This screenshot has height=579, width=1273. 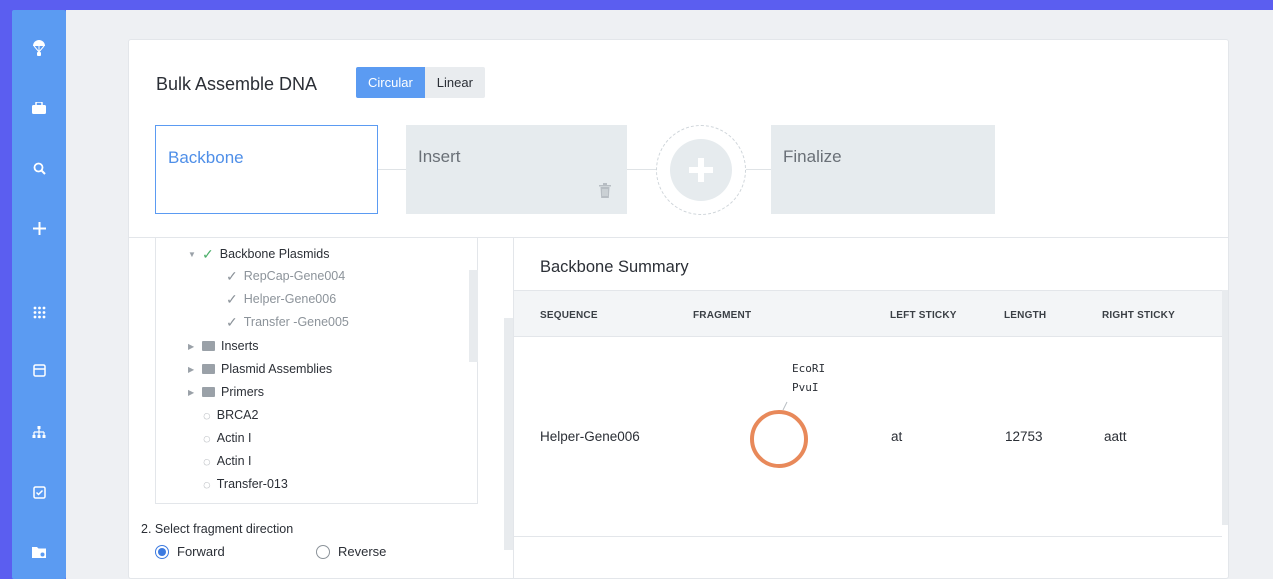 What do you see at coordinates (923, 315) in the screenshot?
I see `col-left-sticky: LEFT STICKY` at bounding box center [923, 315].